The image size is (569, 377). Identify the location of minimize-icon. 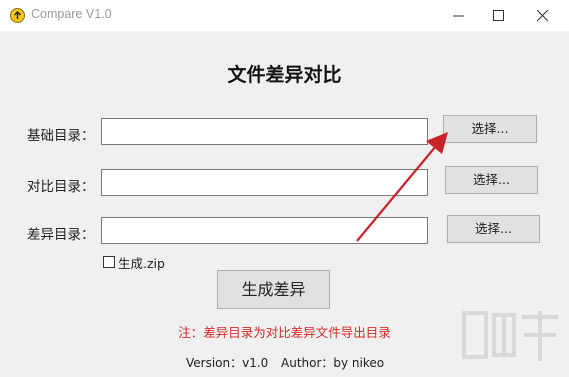
(458, 16).